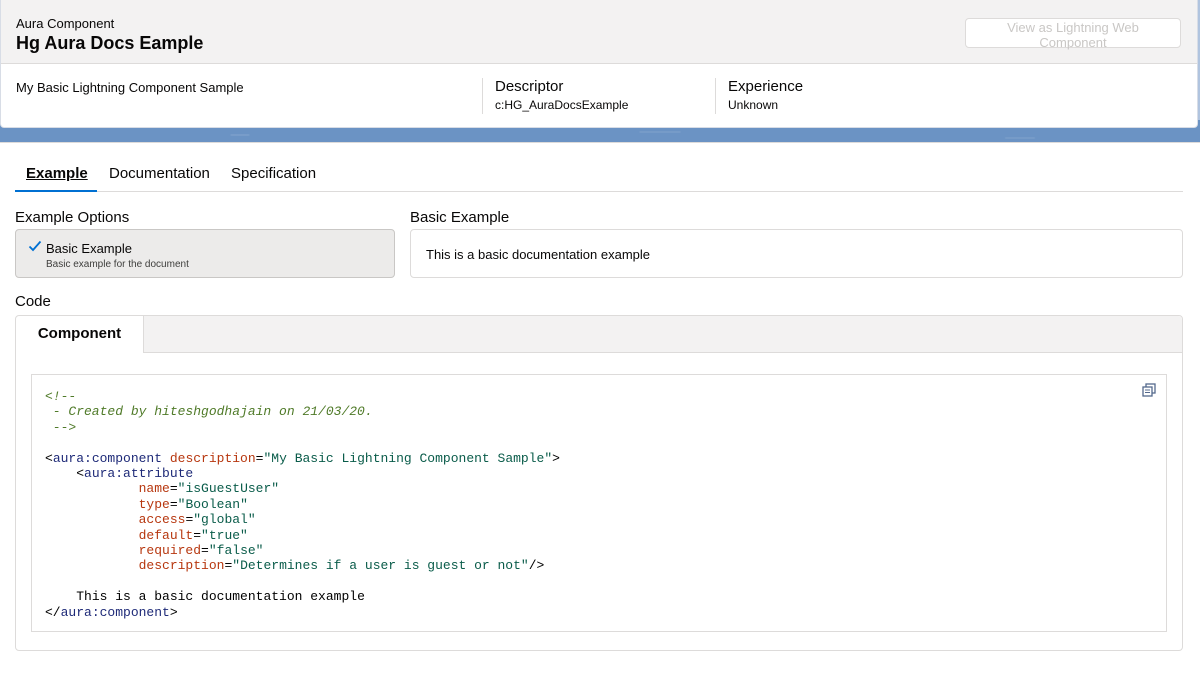 Image resolution: width=1200 pixels, height=677 pixels. What do you see at coordinates (57, 173) in the screenshot?
I see `tab-example: Example` at bounding box center [57, 173].